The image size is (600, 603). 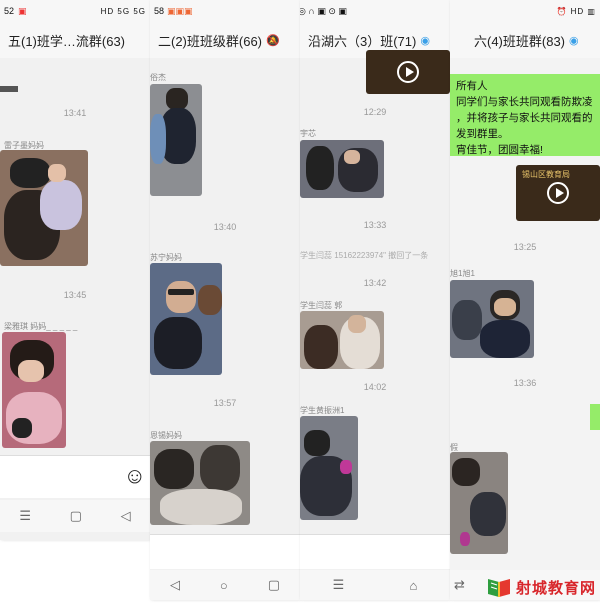 I want to click on message-input, so click(x=60, y=477).